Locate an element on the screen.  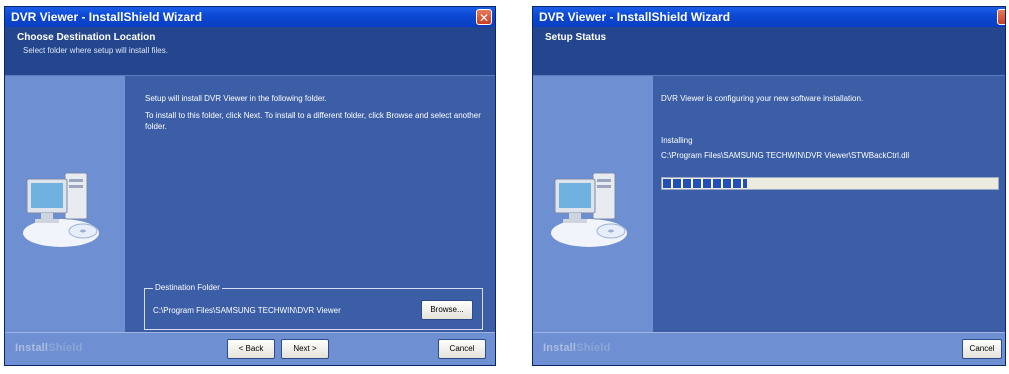
bottom-bar: InstallShield < Back Next > Cancel is located at coordinates (250, 348).